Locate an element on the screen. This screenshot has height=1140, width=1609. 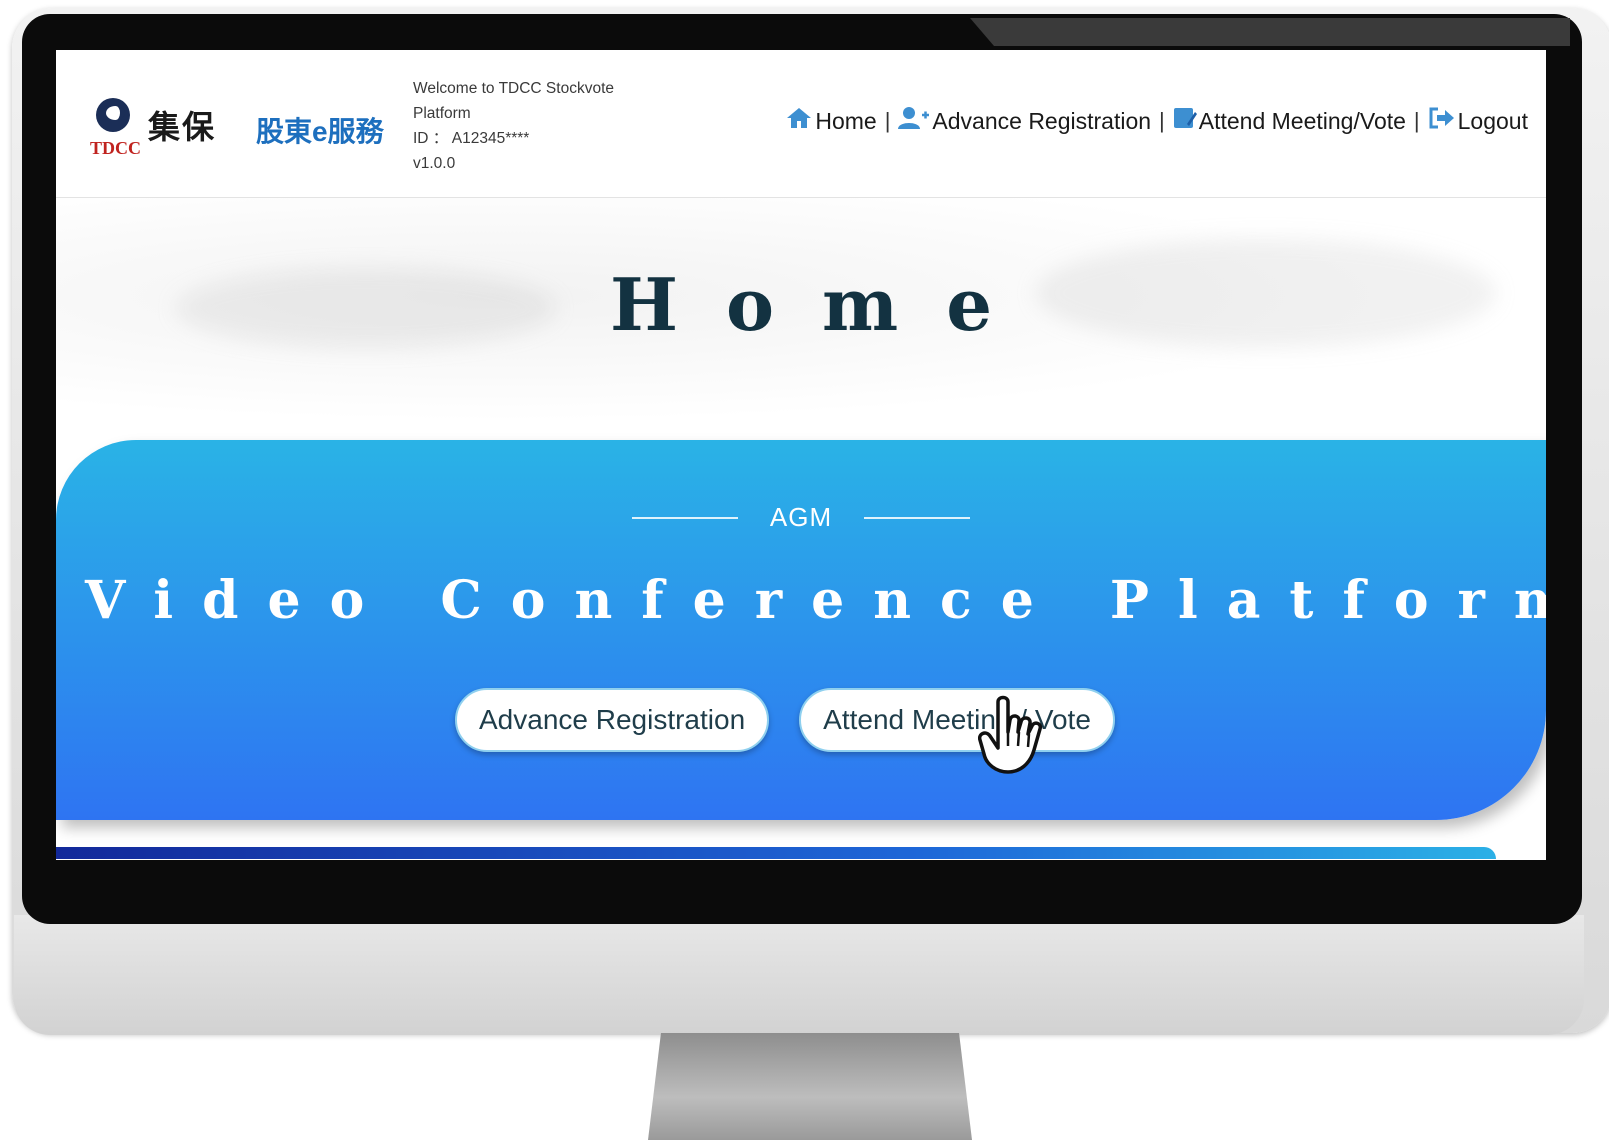
welcome-line-1: Welcome to TDCC Stockvote is located at coordinates (513, 88).